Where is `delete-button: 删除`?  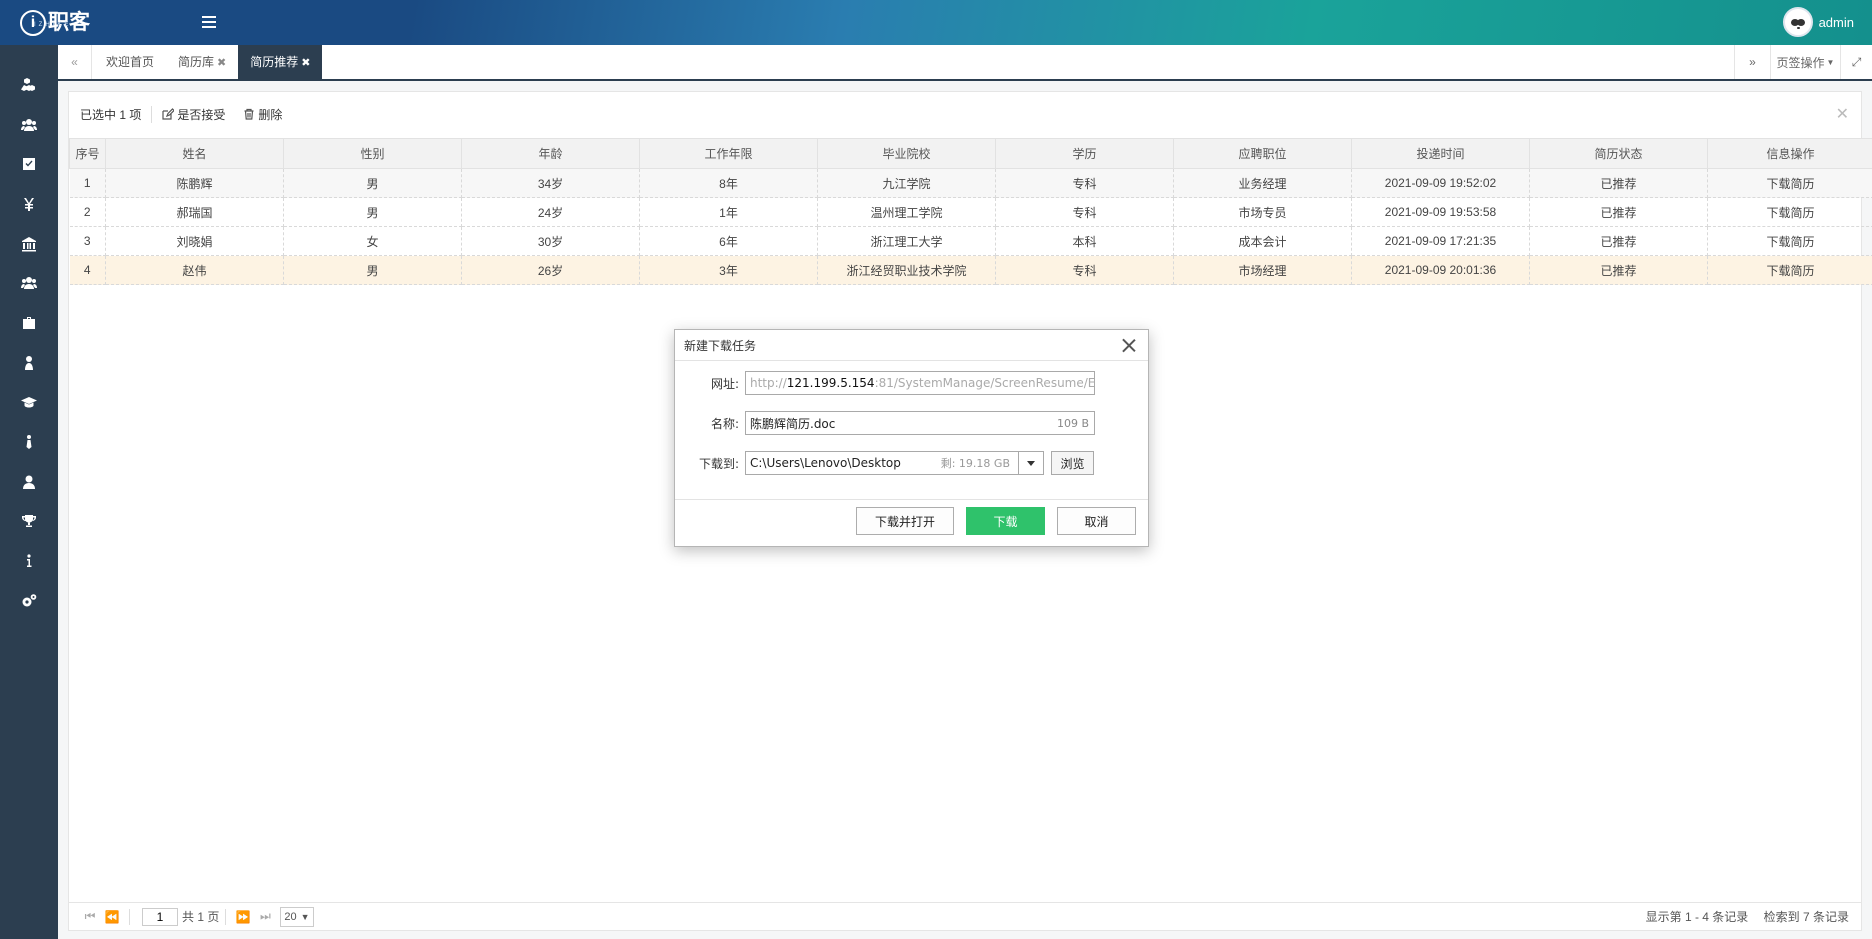
delete-button: 删除 is located at coordinates (262, 114).